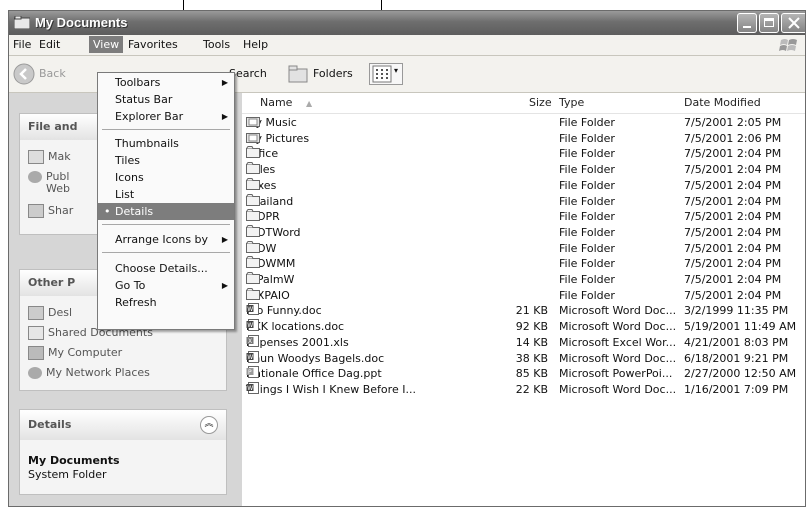  I want to click on menu-item-toolbars: Toolbars ▶, so click(166, 82).